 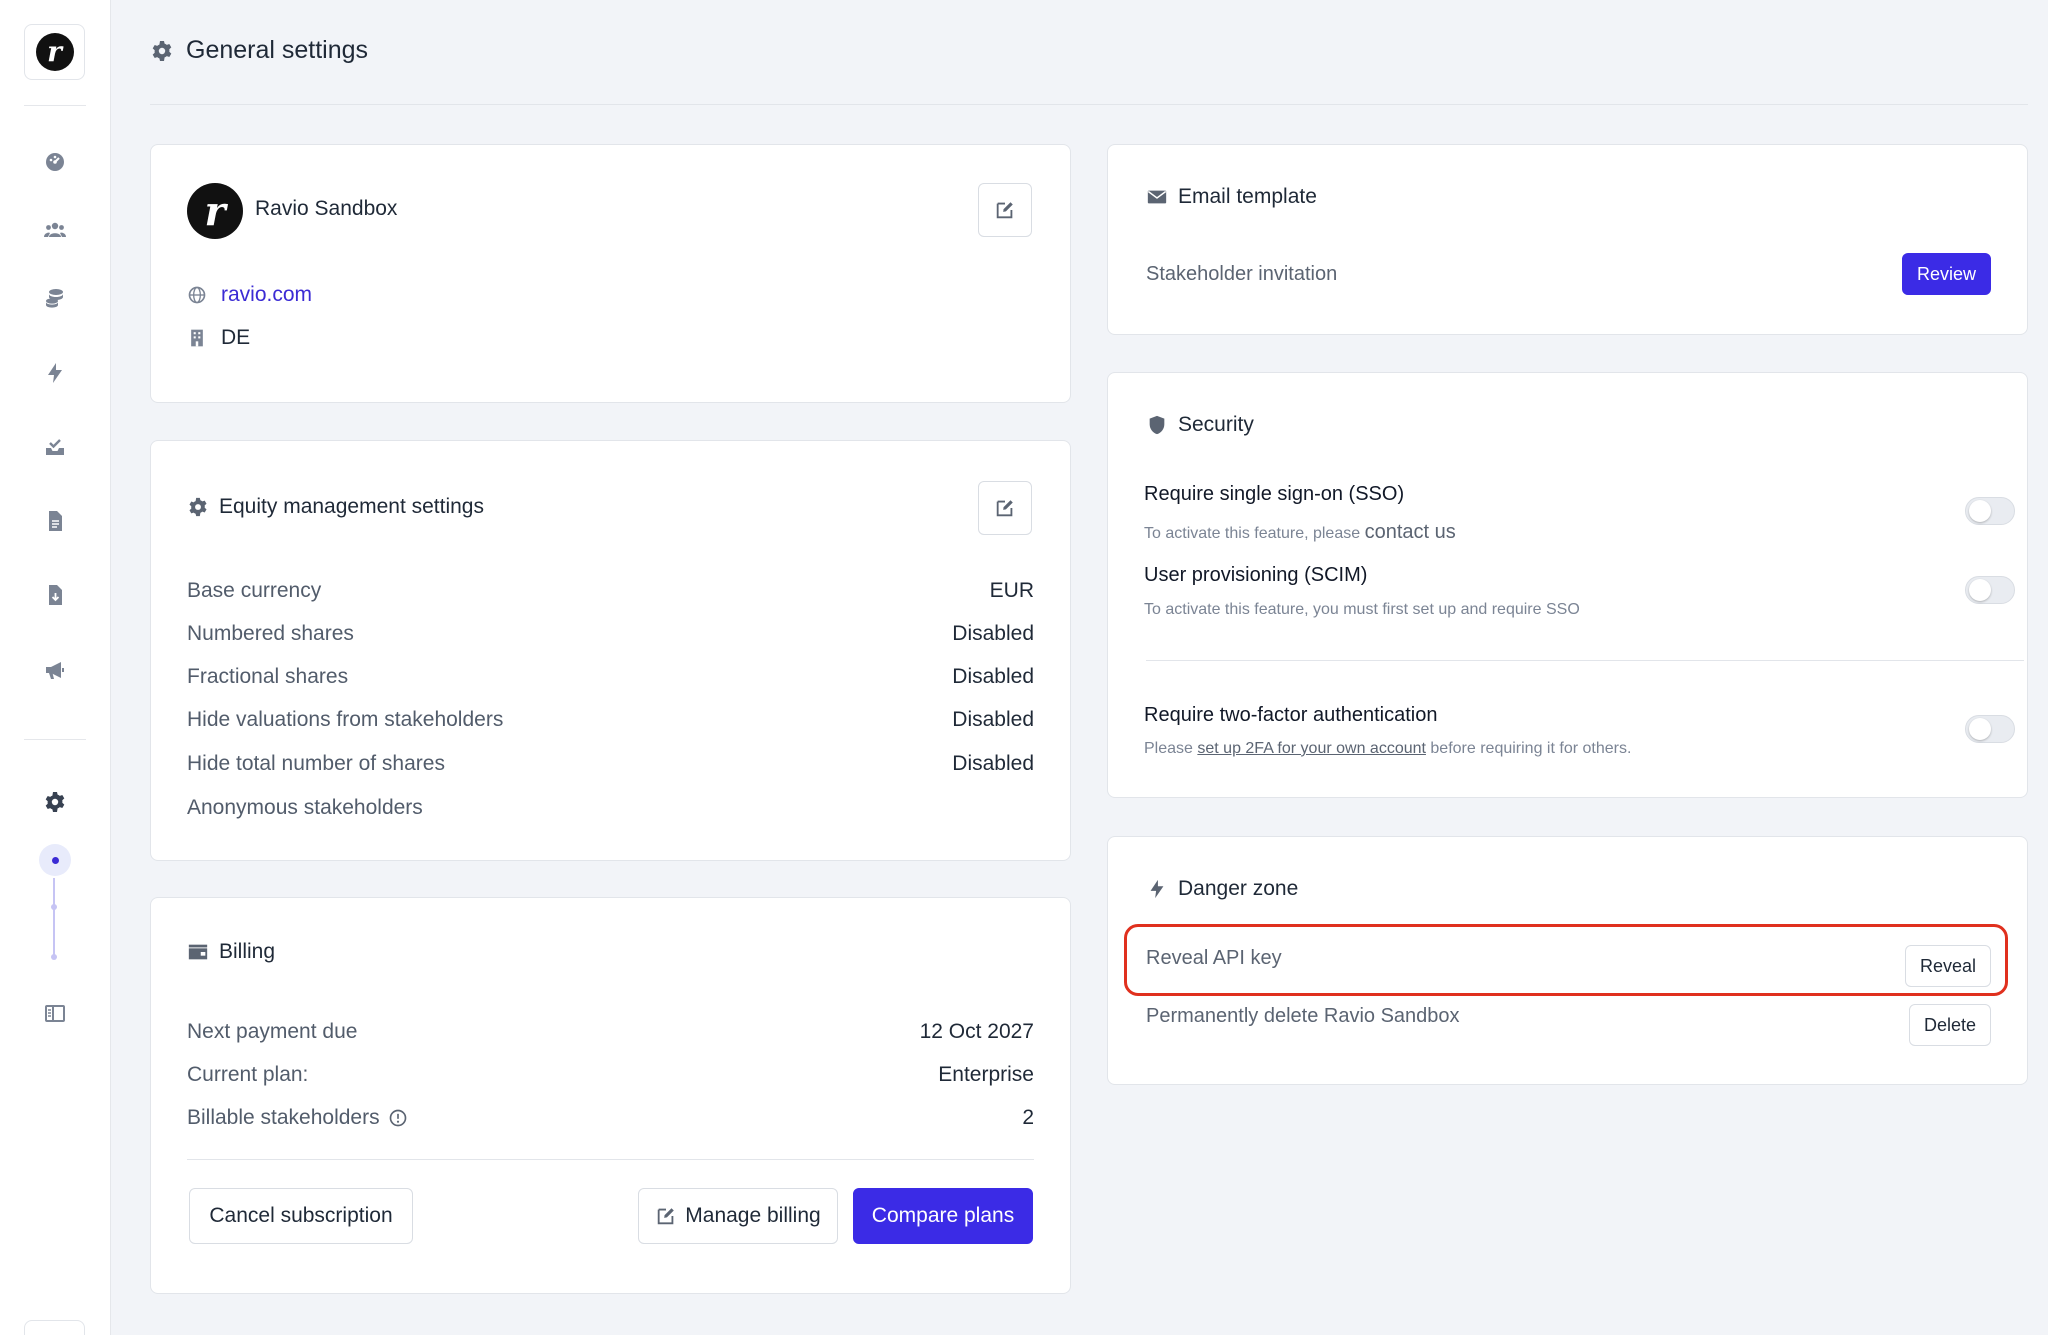 What do you see at coordinates (610, 634) in the screenshot?
I see `equity-row: Numbered shares Disabled` at bounding box center [610, 634].